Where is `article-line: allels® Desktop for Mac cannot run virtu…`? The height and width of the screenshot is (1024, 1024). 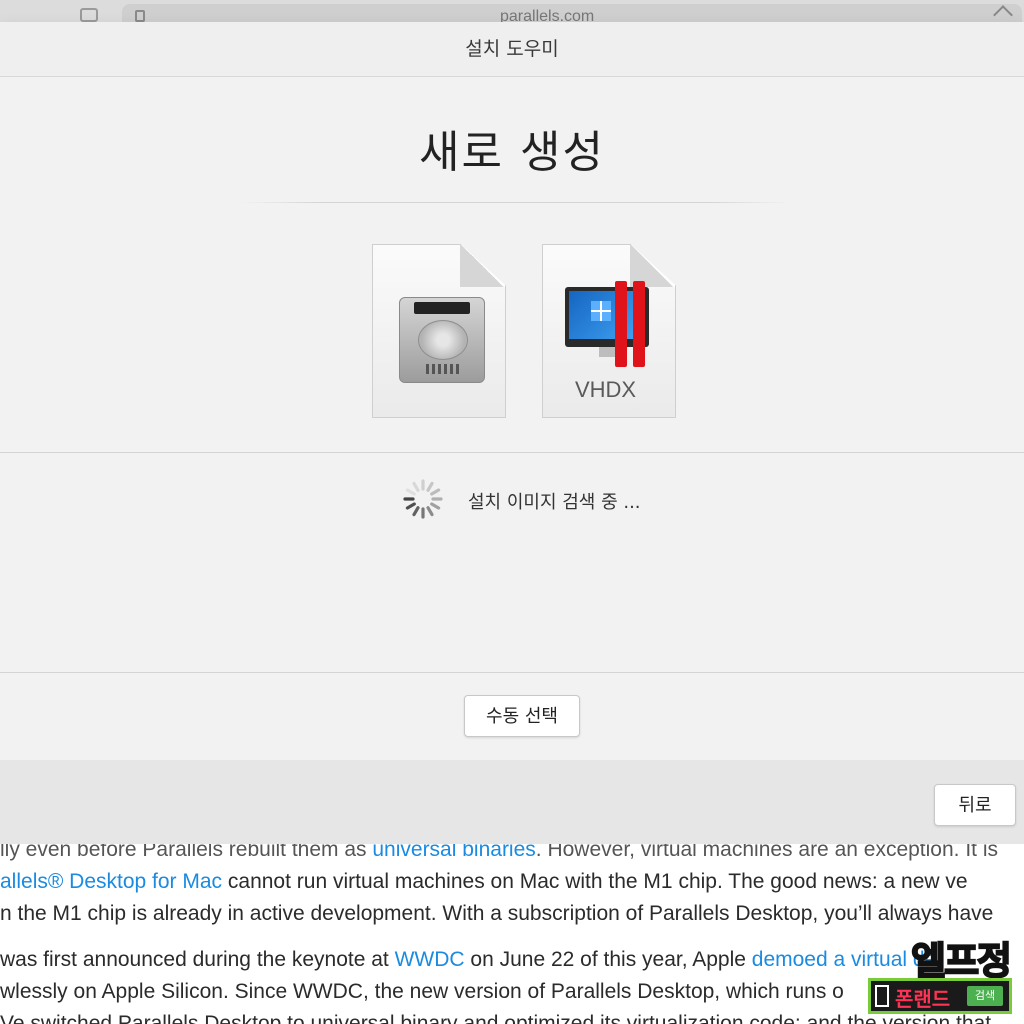 article-line: allels® Desktop for Mac cannot run virtu… is located at coordinates (484, 881).